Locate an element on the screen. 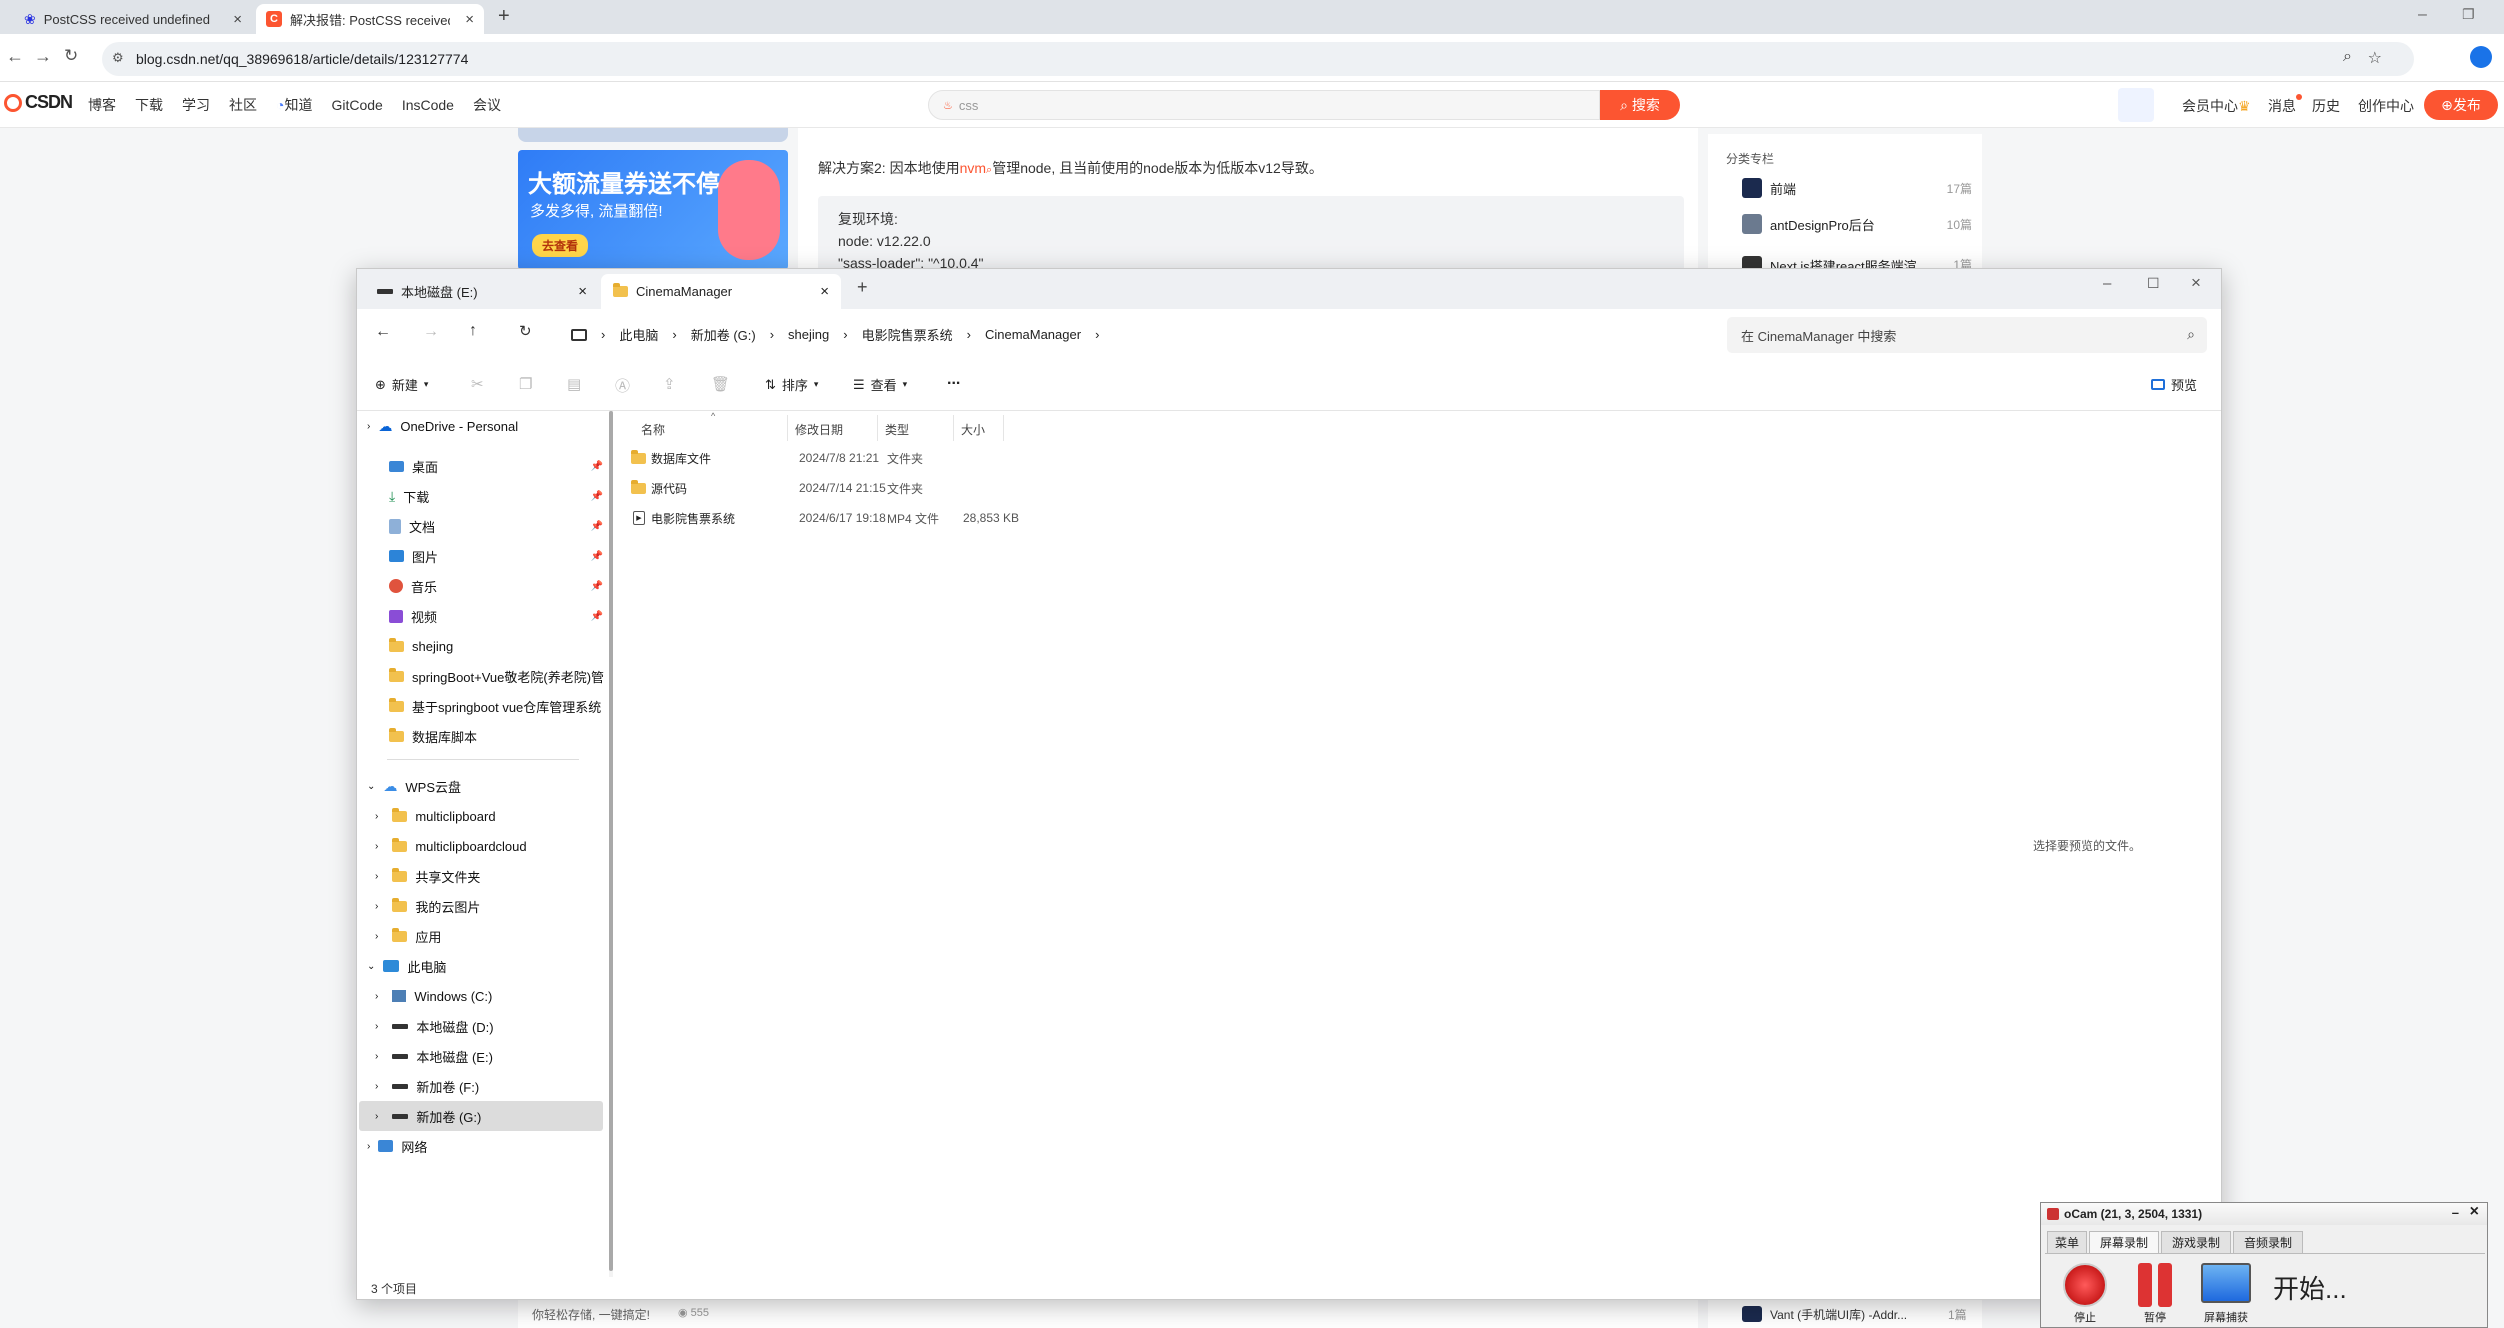 The image size is (2504, 1328). sidebar-item-onedrive: › ☁ OneDrive - Personal is located at coordinates (442, 426).